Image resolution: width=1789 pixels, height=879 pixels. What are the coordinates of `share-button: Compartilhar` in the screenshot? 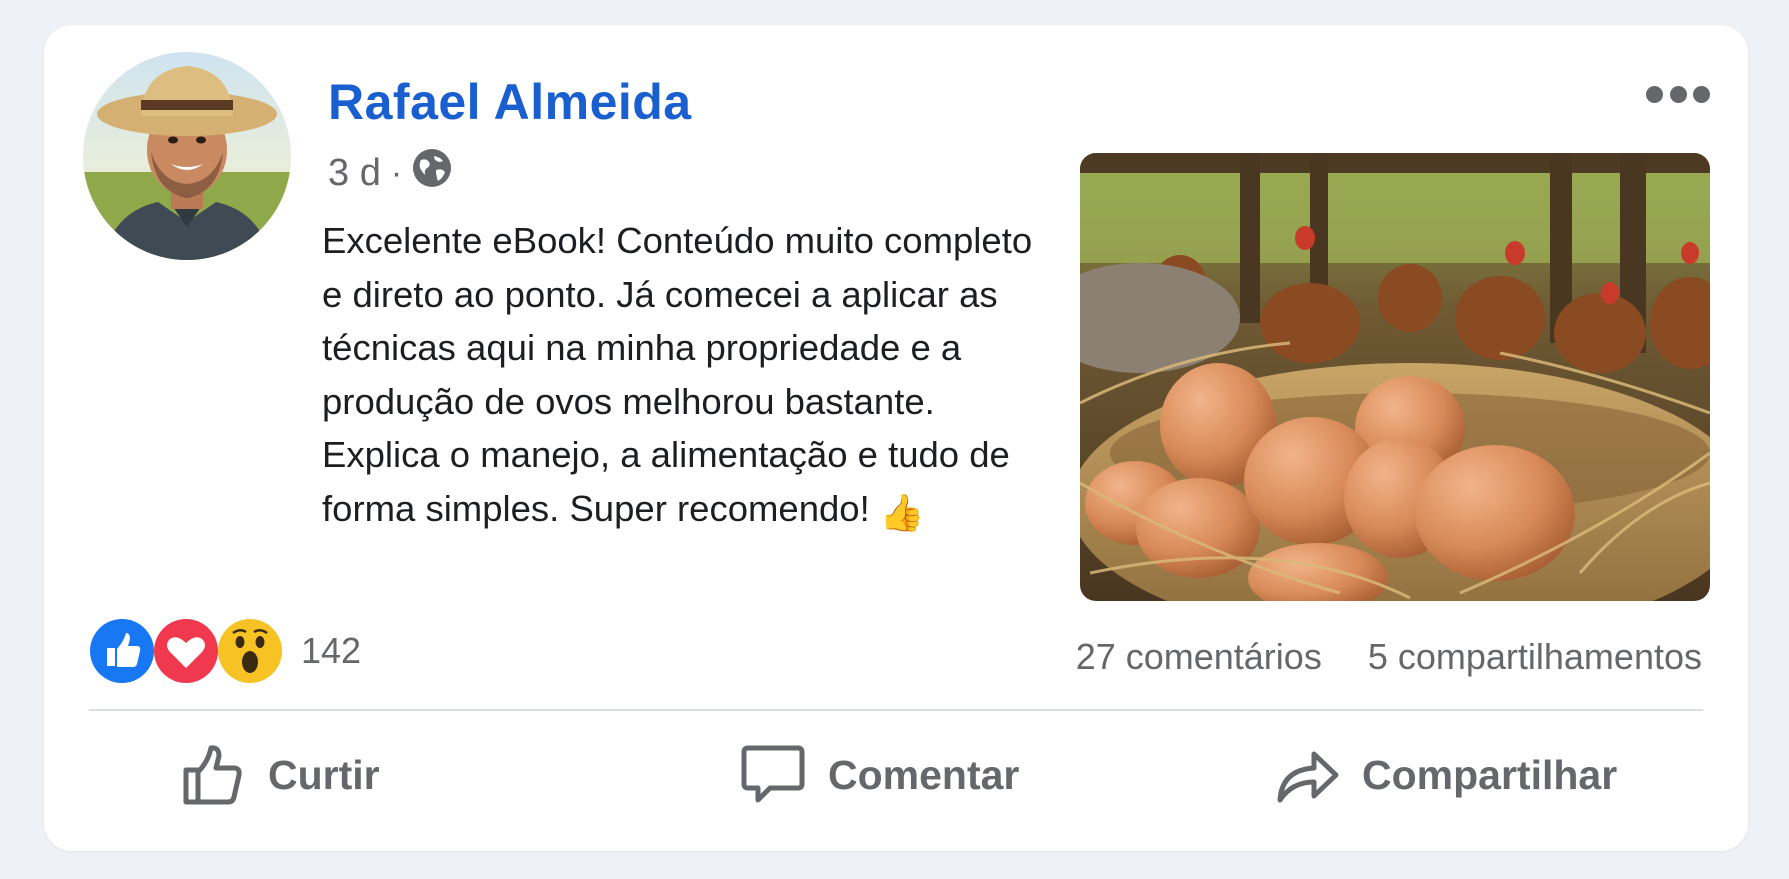 It's located at (1445, 775).